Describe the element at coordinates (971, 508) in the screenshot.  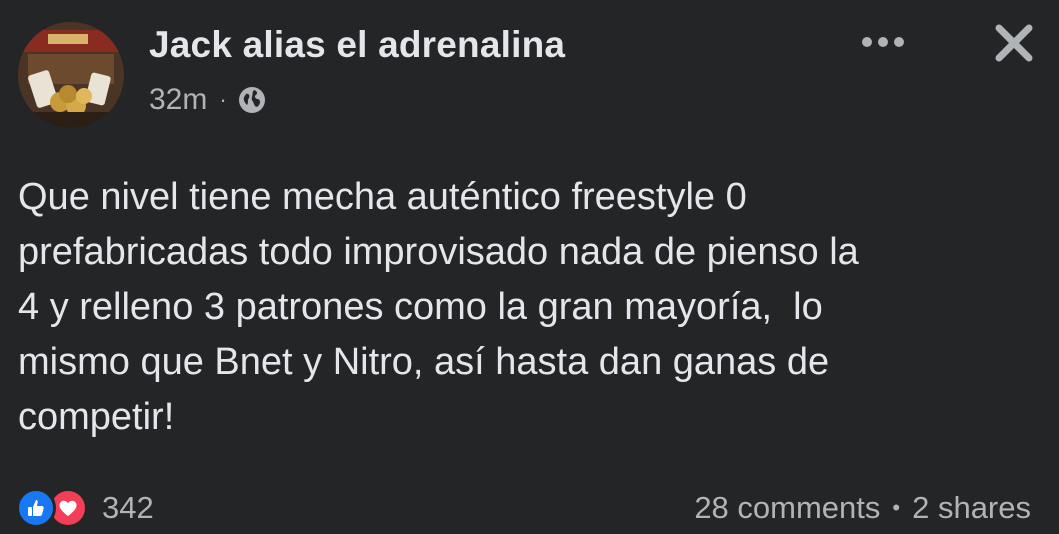
I see `shares-count: 2 shares` at that location.